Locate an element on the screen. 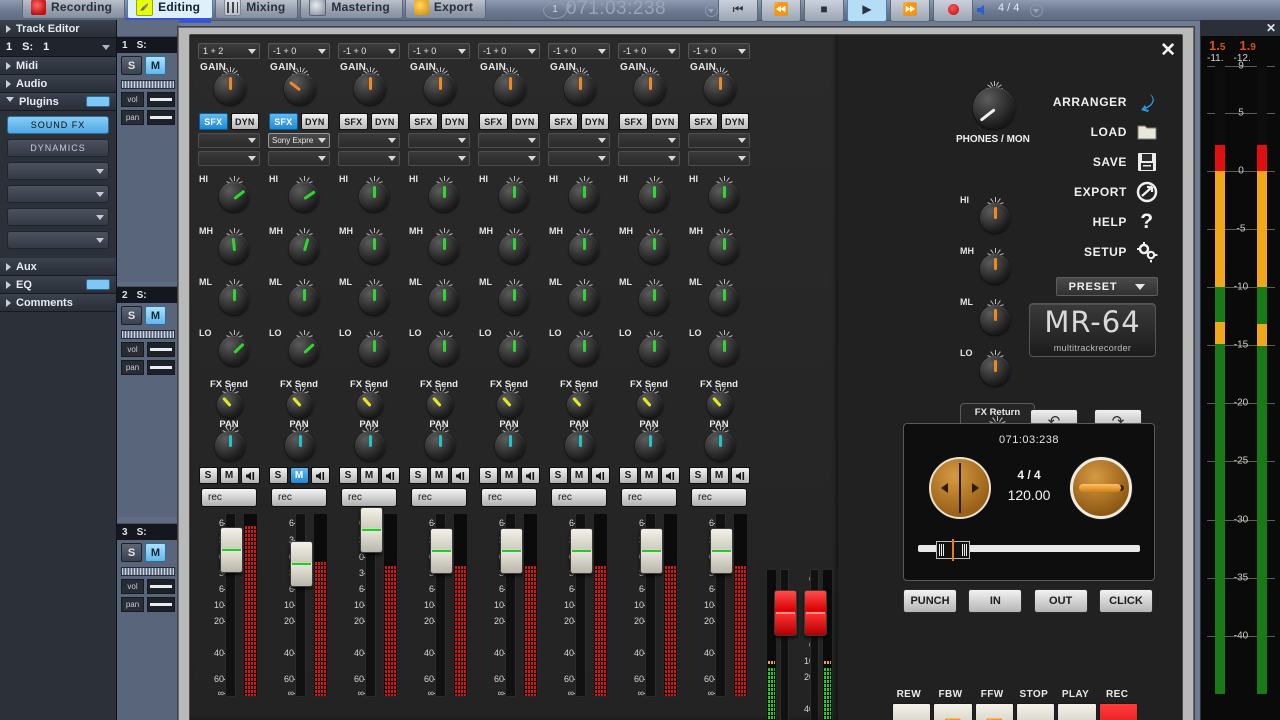  menu-item-arranger: ARRANGER is located at coordinates (1063, 102).